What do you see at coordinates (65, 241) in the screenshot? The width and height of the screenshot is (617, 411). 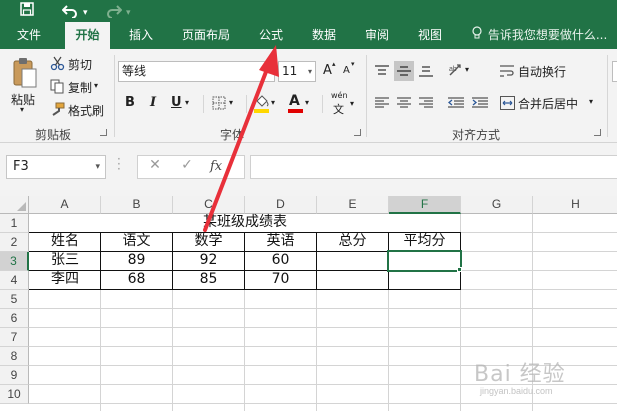 I see `header-name: 姓名` at bounding box center [65, 241].